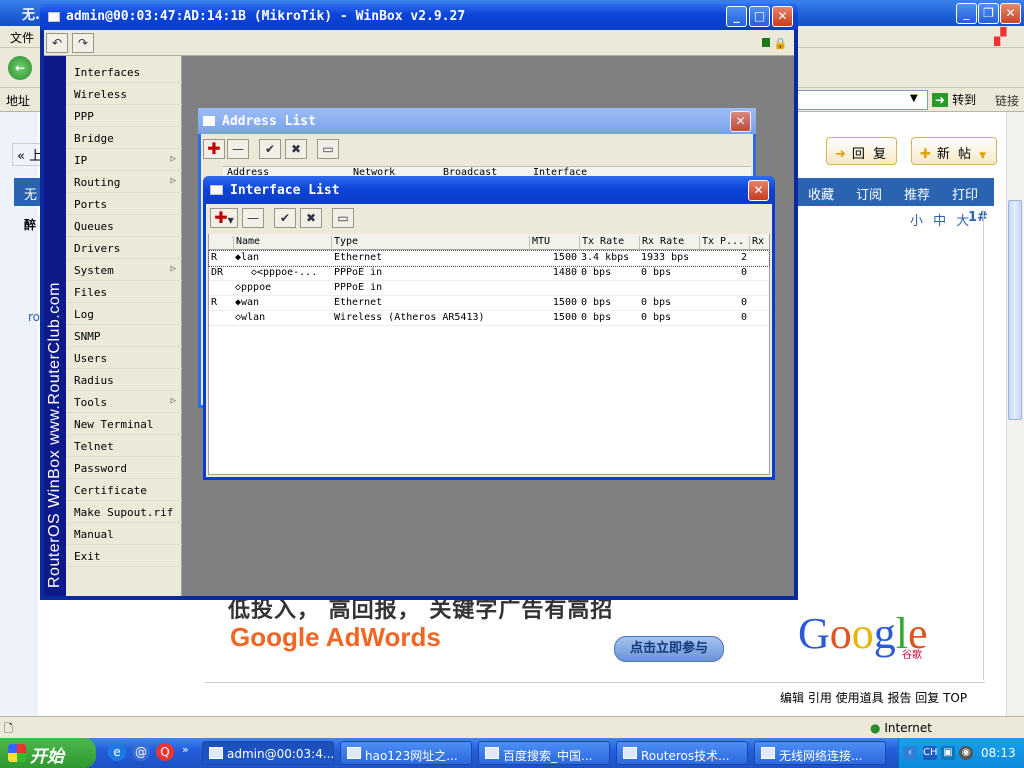 Image resolution: width=1024 pixels, height=768 pixels. I want to click on col-tx-rate: Tx Rate, so click(609, 243).